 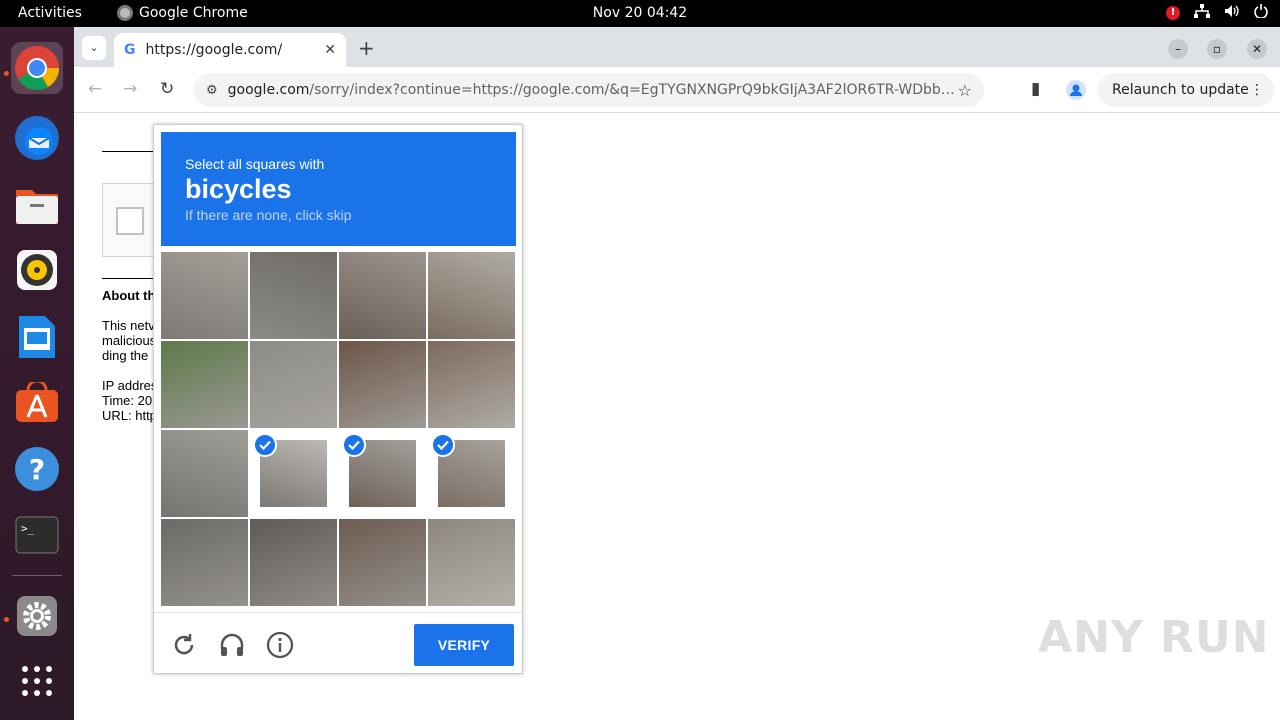 What do you see at coordinates (640, 13) in the screenshot?
I see `gnome-top-bar: Activities Google Chrome Nov 20 04:42 !` at bounding box center [640, 13].